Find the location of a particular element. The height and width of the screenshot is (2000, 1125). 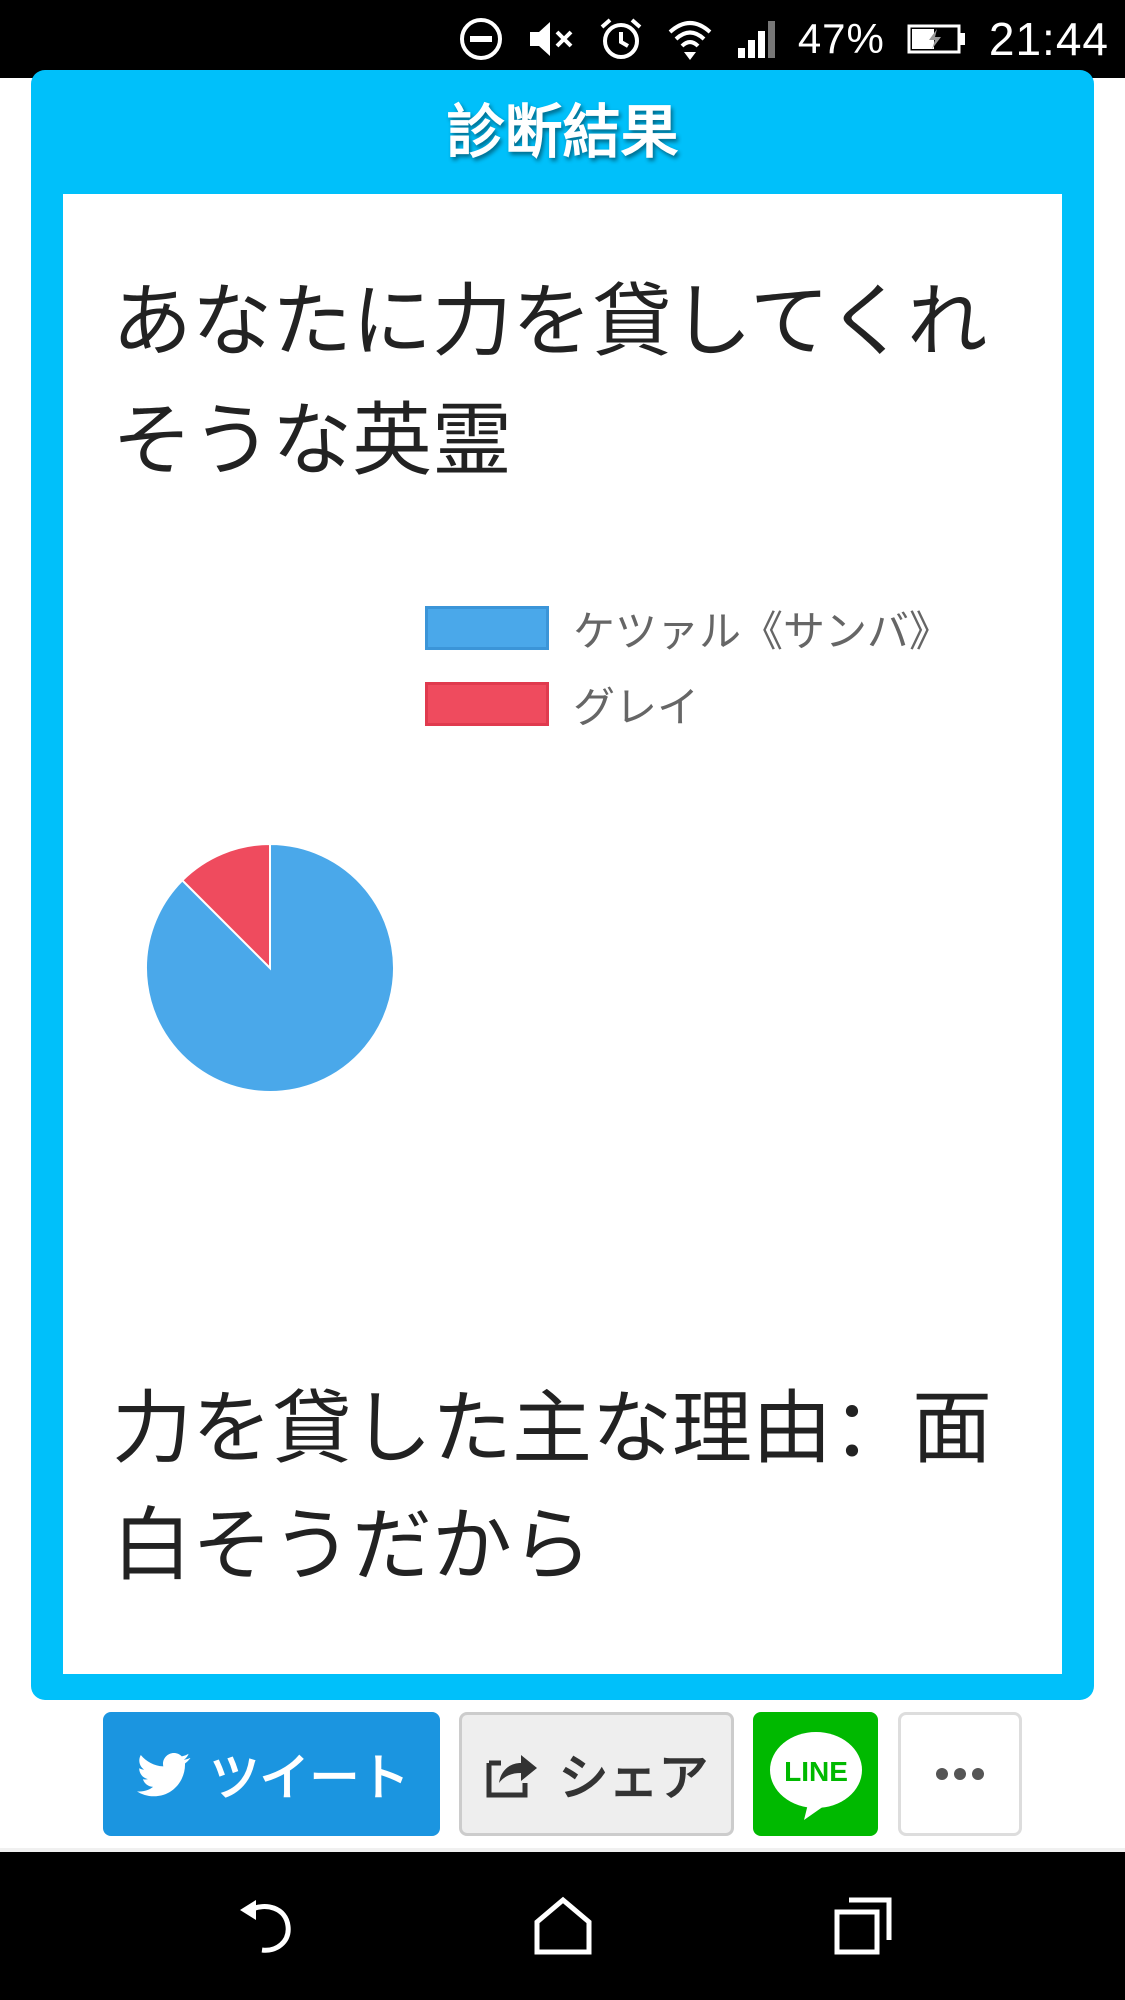

legend-item-2: グレイ is located at coordinates (688, 704).